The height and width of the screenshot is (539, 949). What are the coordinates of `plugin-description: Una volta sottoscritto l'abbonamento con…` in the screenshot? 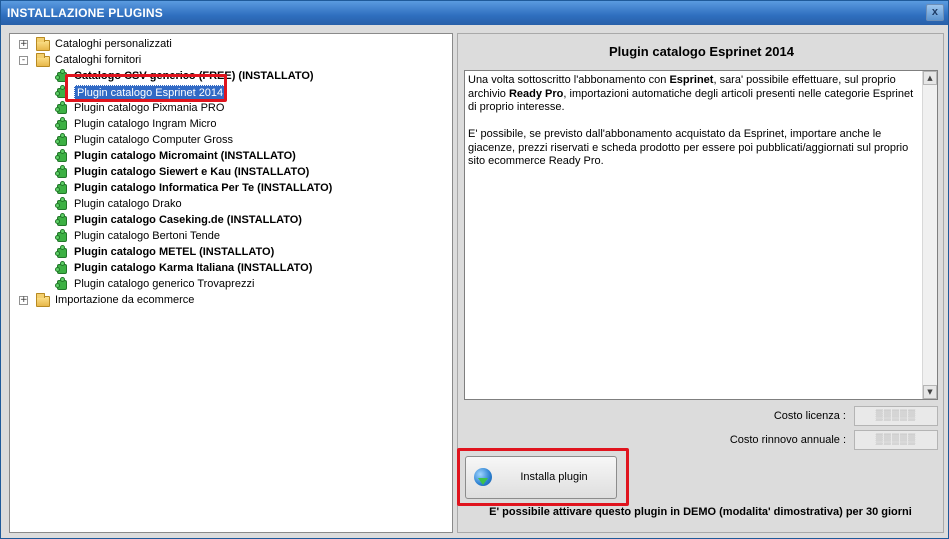 It's located at (693, 128).